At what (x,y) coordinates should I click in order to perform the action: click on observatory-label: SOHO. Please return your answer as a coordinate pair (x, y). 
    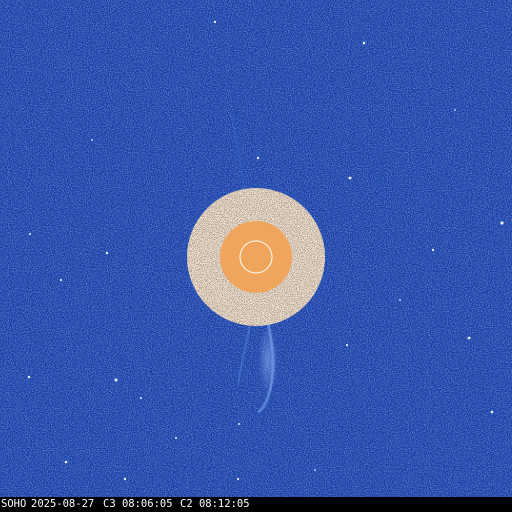
    Looking at the image, I should click on (14, 504).